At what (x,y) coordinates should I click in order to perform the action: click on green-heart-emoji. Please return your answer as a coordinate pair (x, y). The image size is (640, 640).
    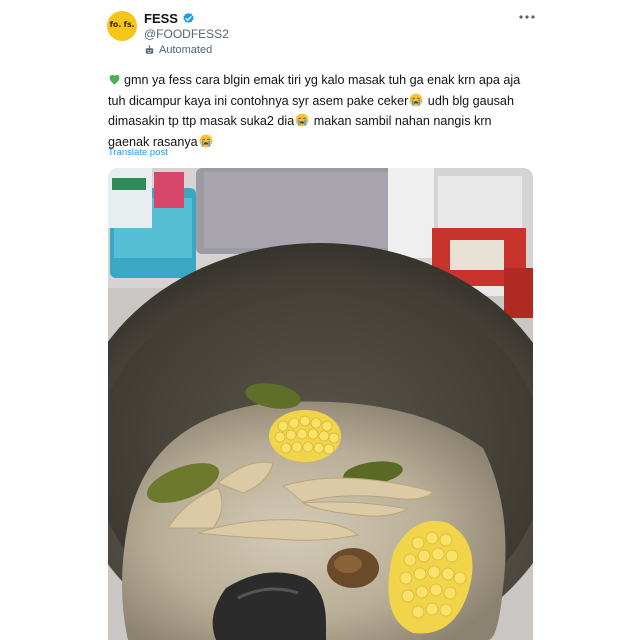
    Looking at the image, I should click on (114, 79).